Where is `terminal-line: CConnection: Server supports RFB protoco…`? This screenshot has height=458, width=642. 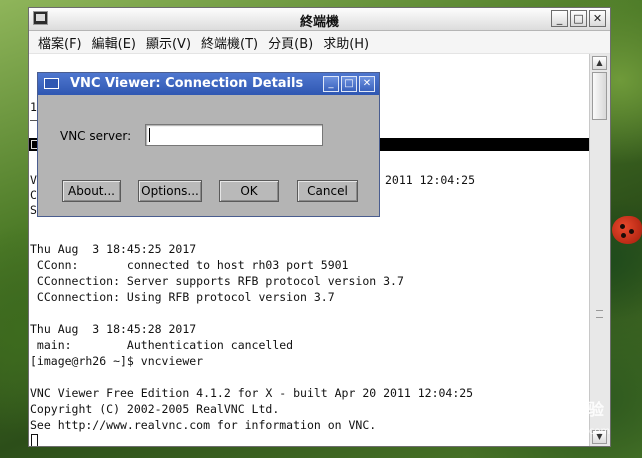 terminal-line: CConnection: Server supports RFB protoco… is located at coordinates (217, 281).